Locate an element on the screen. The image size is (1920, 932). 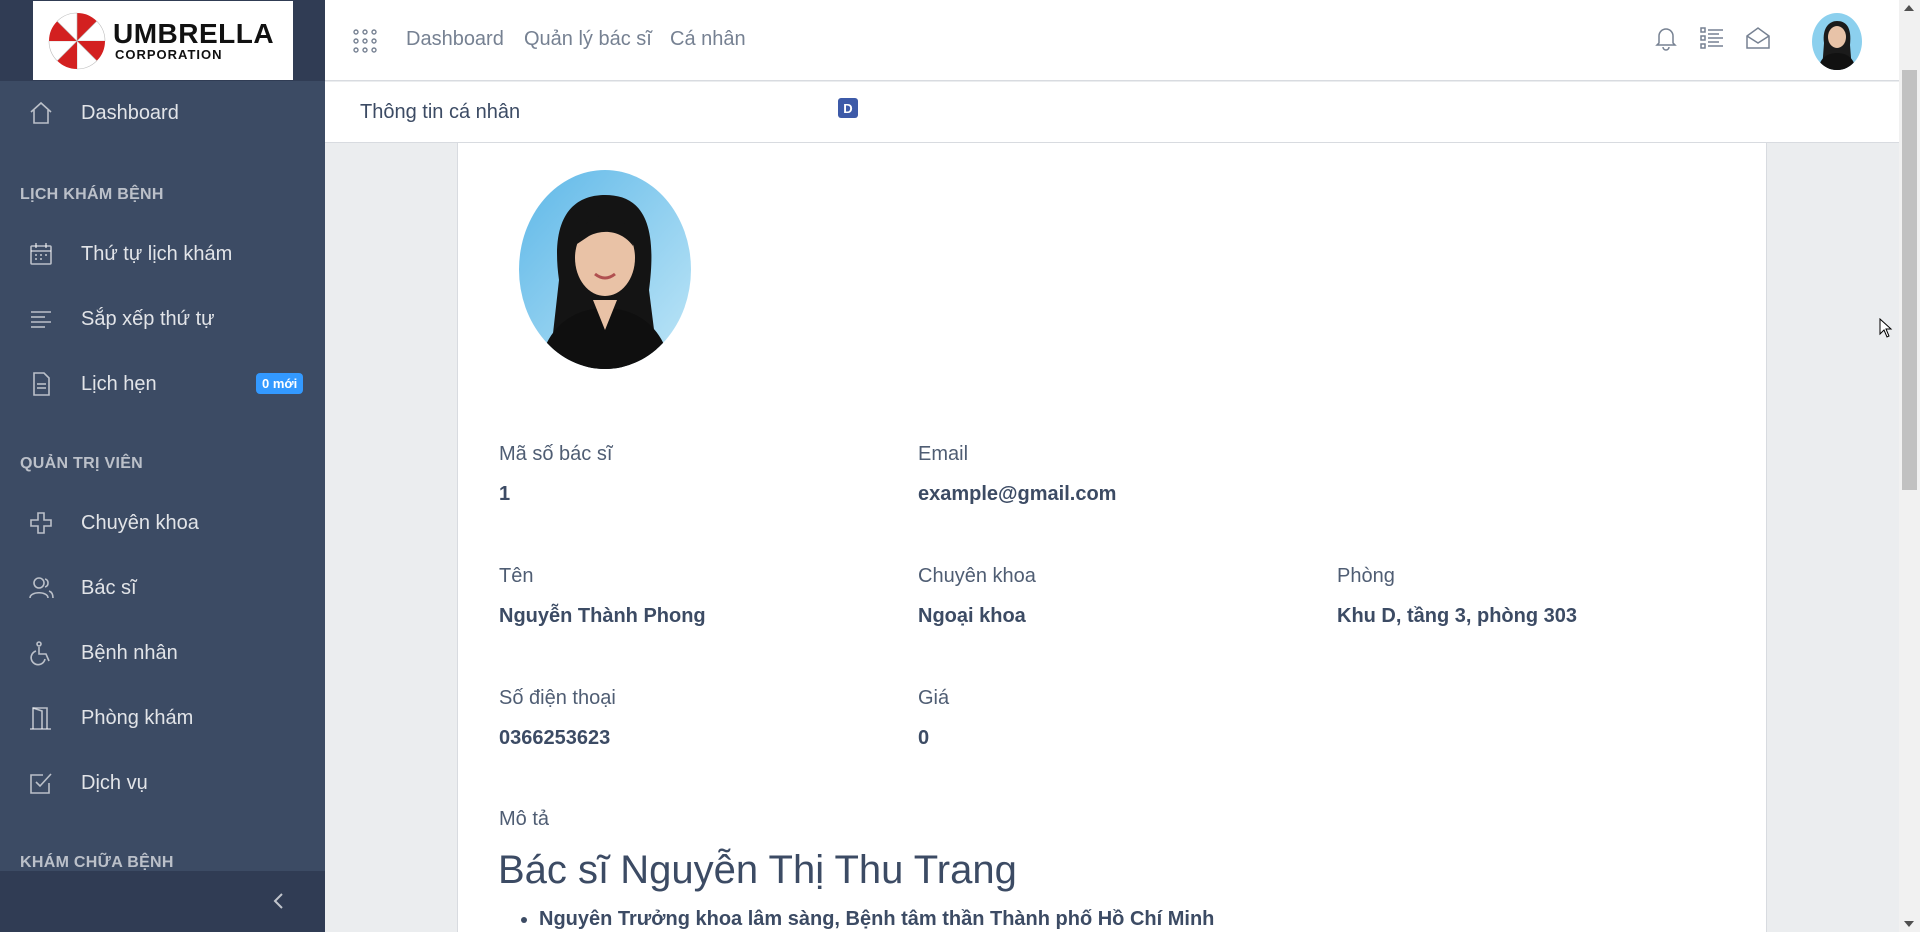
email-label: Email is located at coordinates (943, 454).